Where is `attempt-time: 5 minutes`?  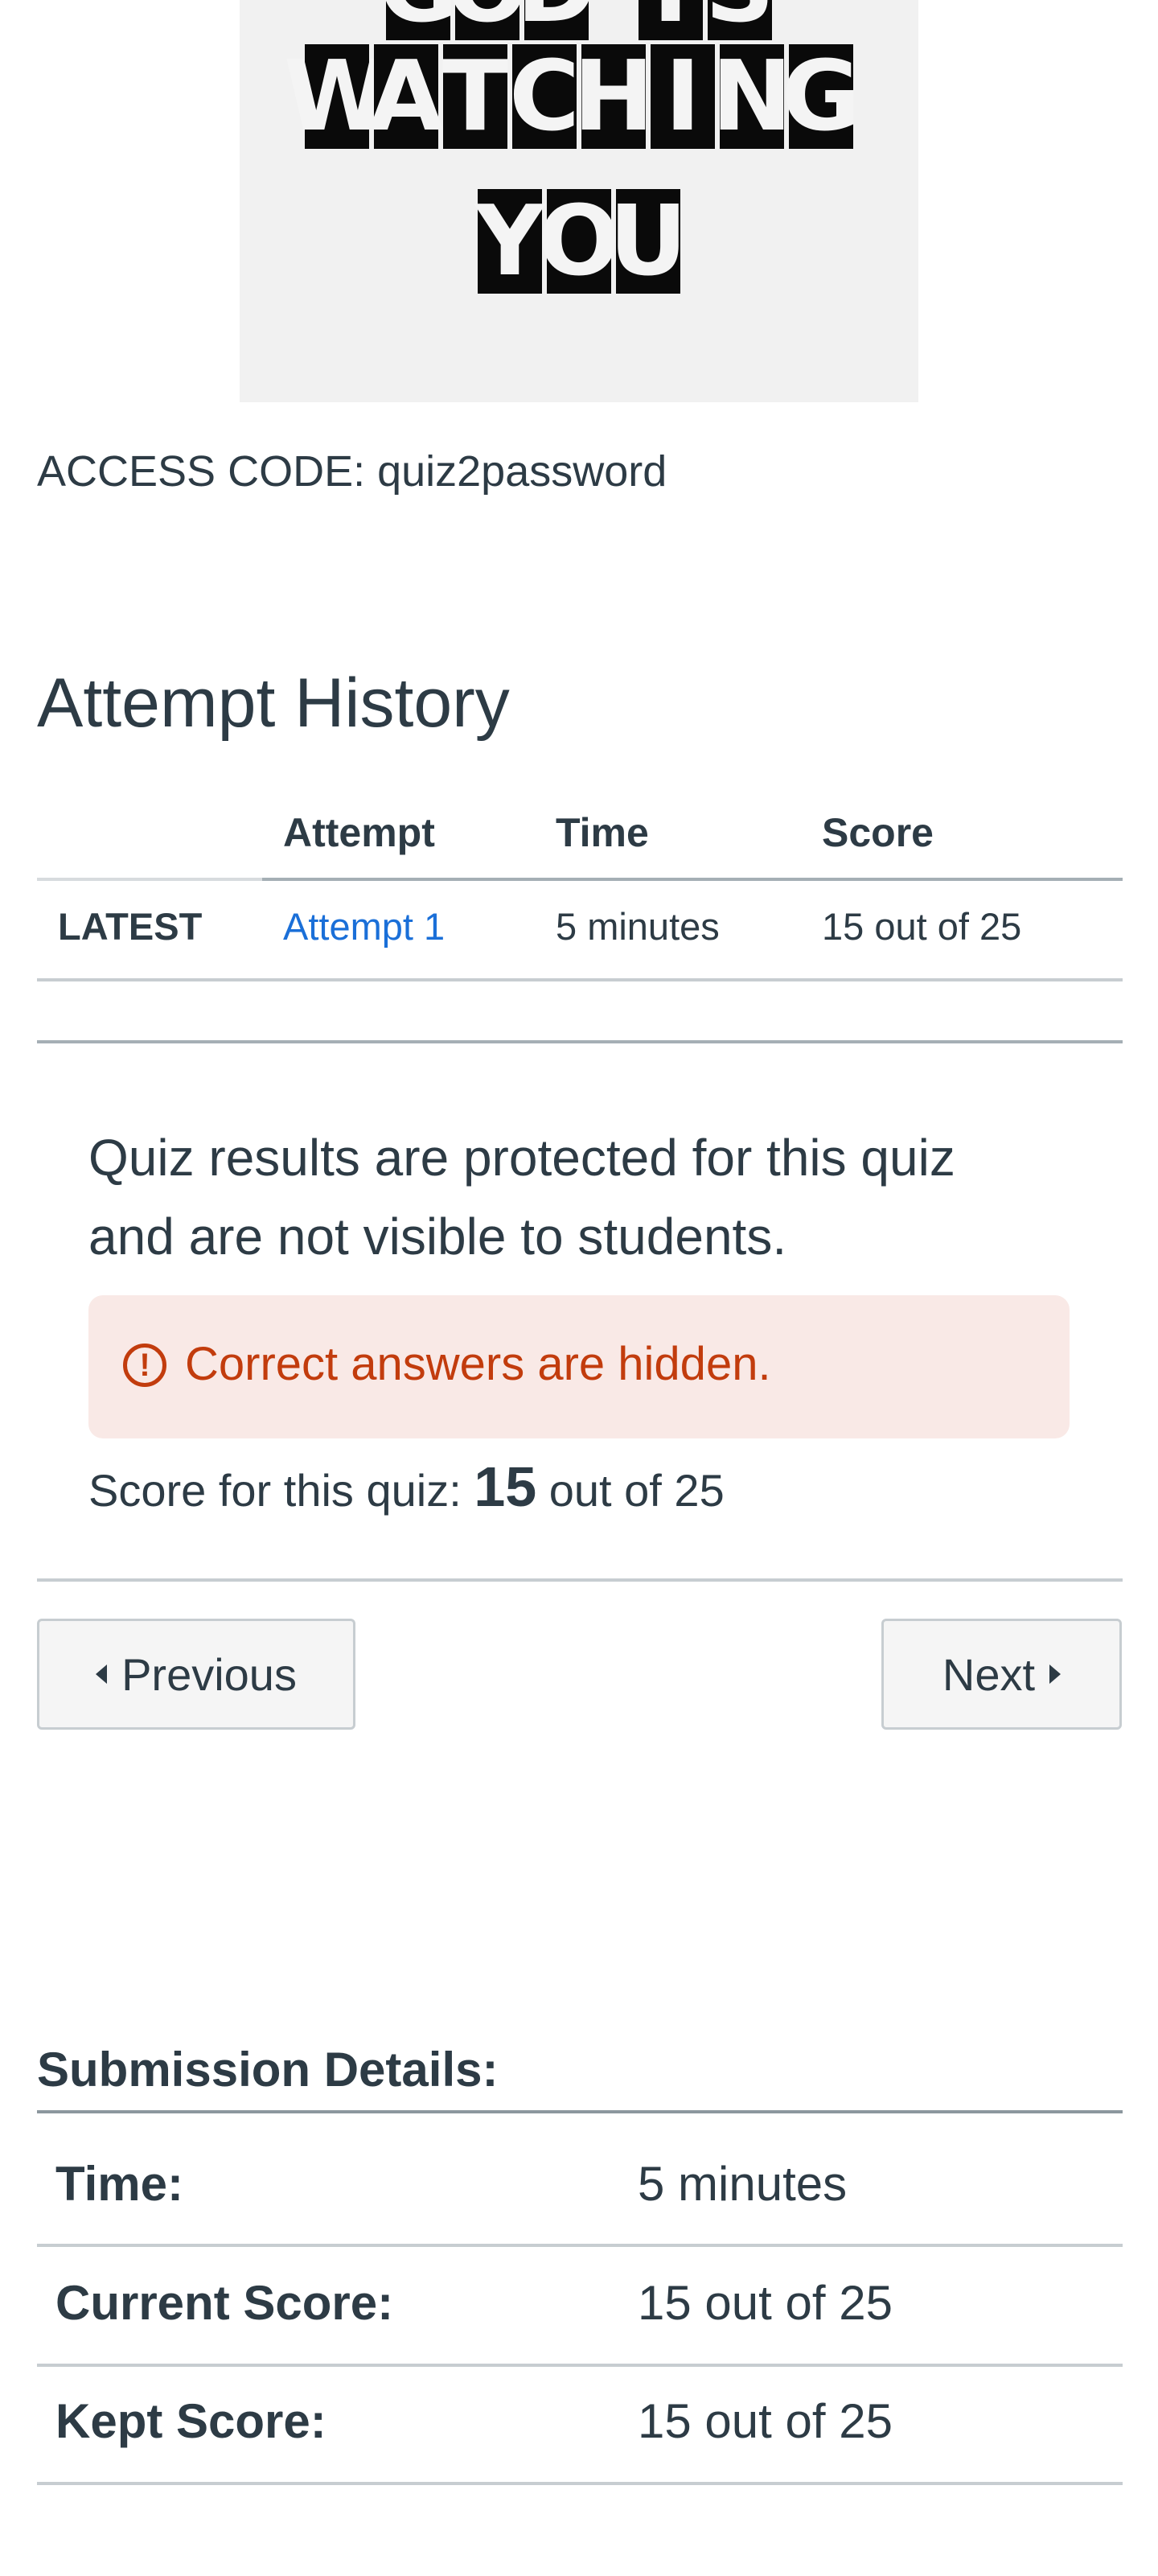
attempt-time: 5 minutes is located at coordinates (638, 926).